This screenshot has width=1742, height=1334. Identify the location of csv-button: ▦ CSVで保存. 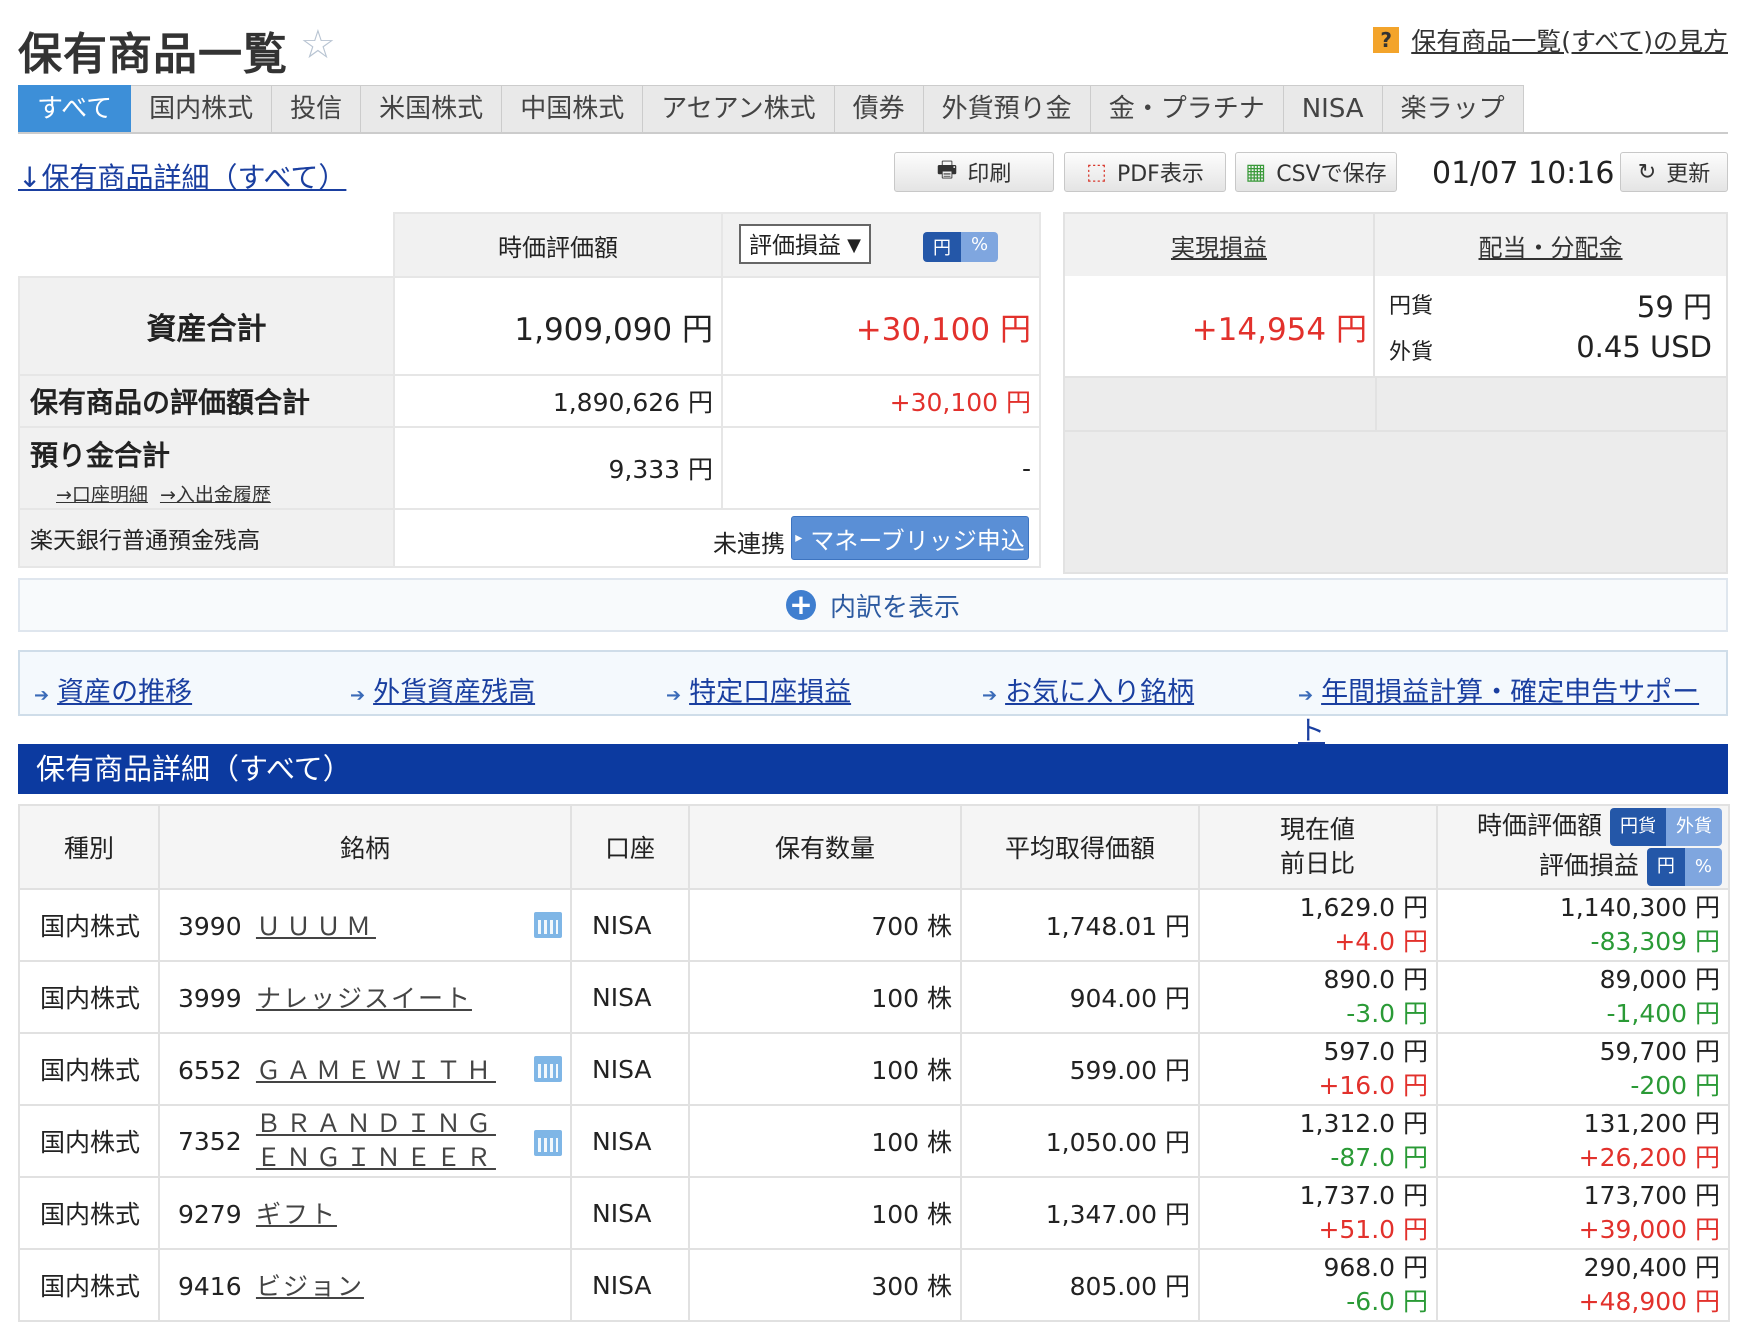
(1316, 172).